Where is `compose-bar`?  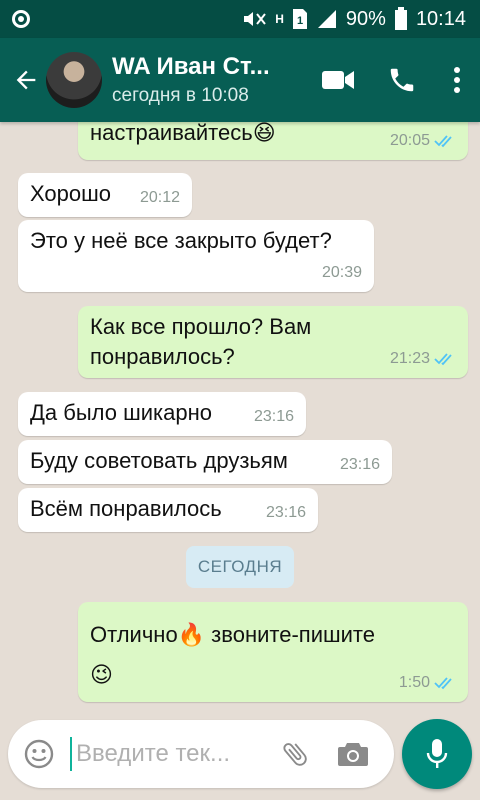 compose-bar is located at coordinates (201, 754).